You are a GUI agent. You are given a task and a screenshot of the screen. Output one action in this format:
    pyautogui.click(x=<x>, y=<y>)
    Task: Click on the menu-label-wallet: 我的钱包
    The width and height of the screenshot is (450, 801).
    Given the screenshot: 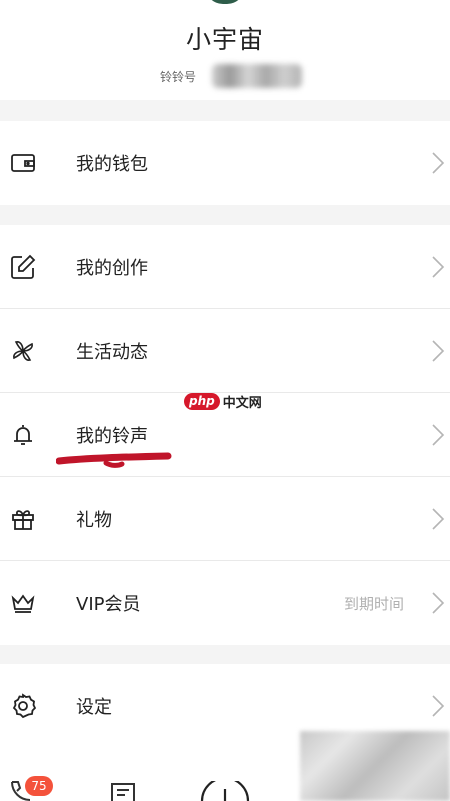 What is the action you would take?
    pyautogui.click(x=112, y=164)
    